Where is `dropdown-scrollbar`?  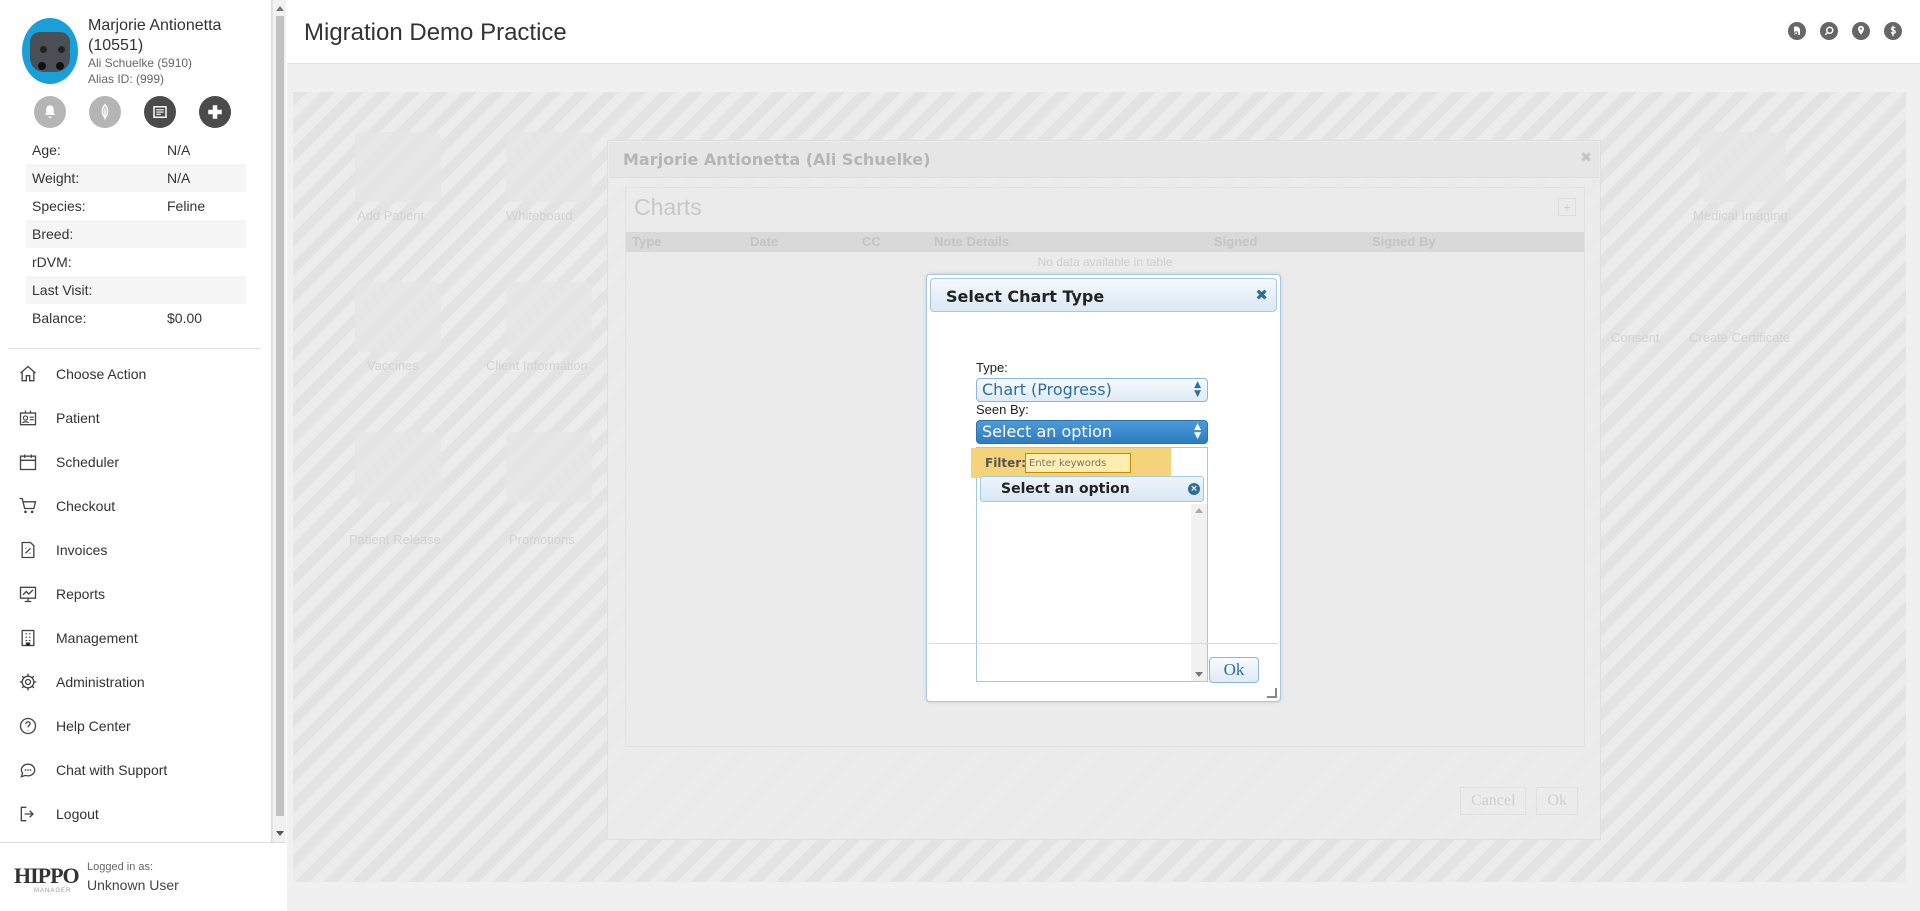 dropdown-scrollbar is located at coordinates (1199, 592).